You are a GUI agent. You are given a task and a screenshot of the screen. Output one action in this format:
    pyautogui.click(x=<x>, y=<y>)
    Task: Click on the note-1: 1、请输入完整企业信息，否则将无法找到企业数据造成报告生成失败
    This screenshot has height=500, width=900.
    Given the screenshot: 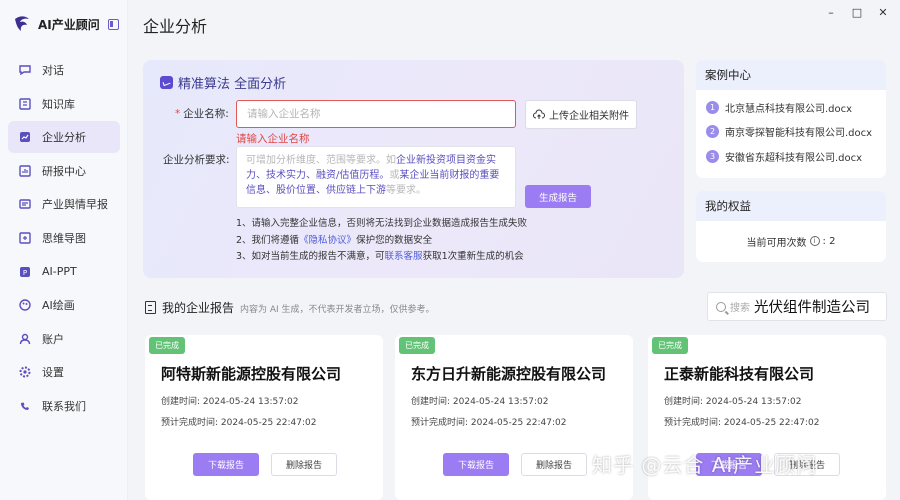 What is the action you would take?
    pyautogui.click(x=382, y=223)
    